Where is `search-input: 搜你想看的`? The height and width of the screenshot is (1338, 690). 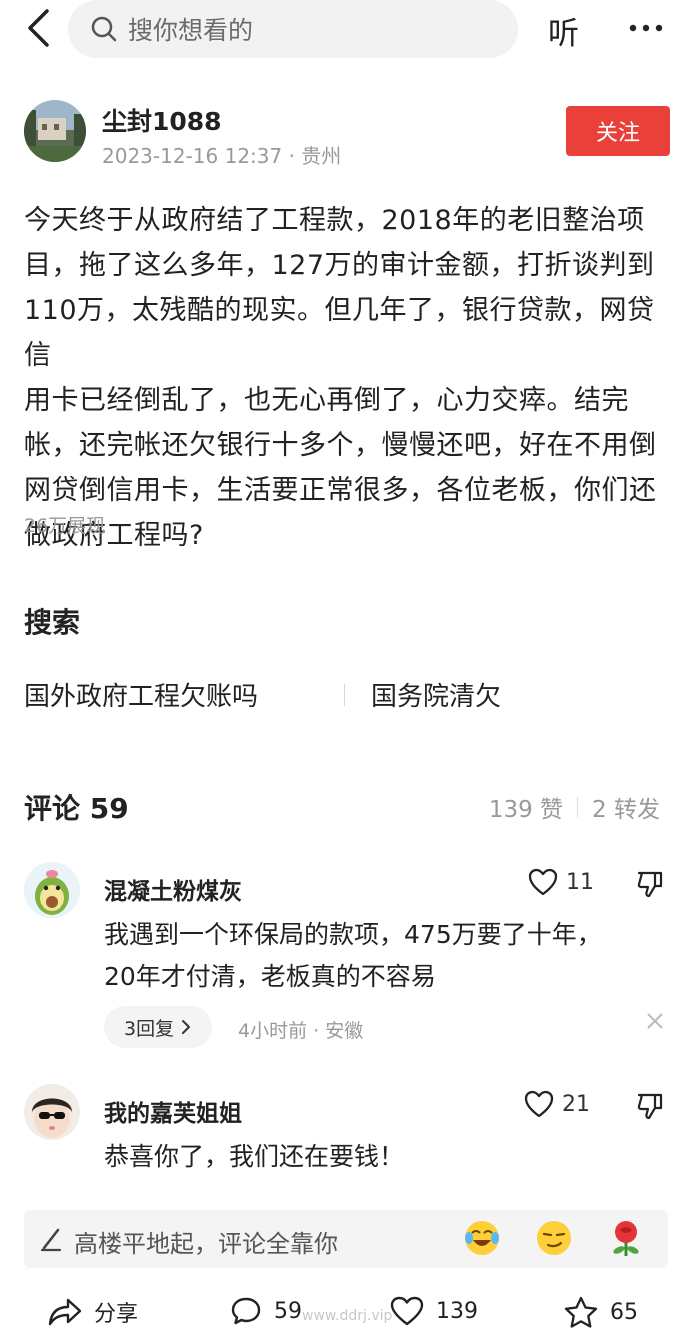 search-input: 搜你想看的 is located at coordinates (293, 29).